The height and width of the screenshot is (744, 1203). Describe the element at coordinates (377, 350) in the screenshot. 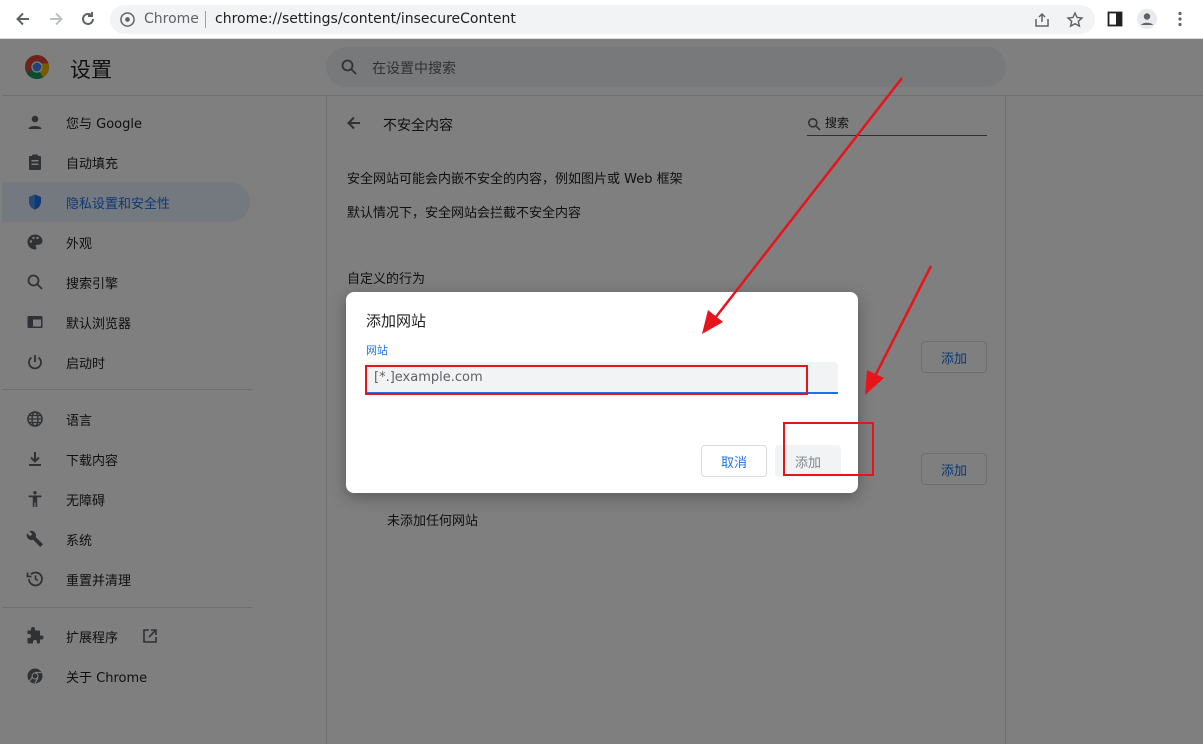

I see `site-field-label: 网站` at that location.